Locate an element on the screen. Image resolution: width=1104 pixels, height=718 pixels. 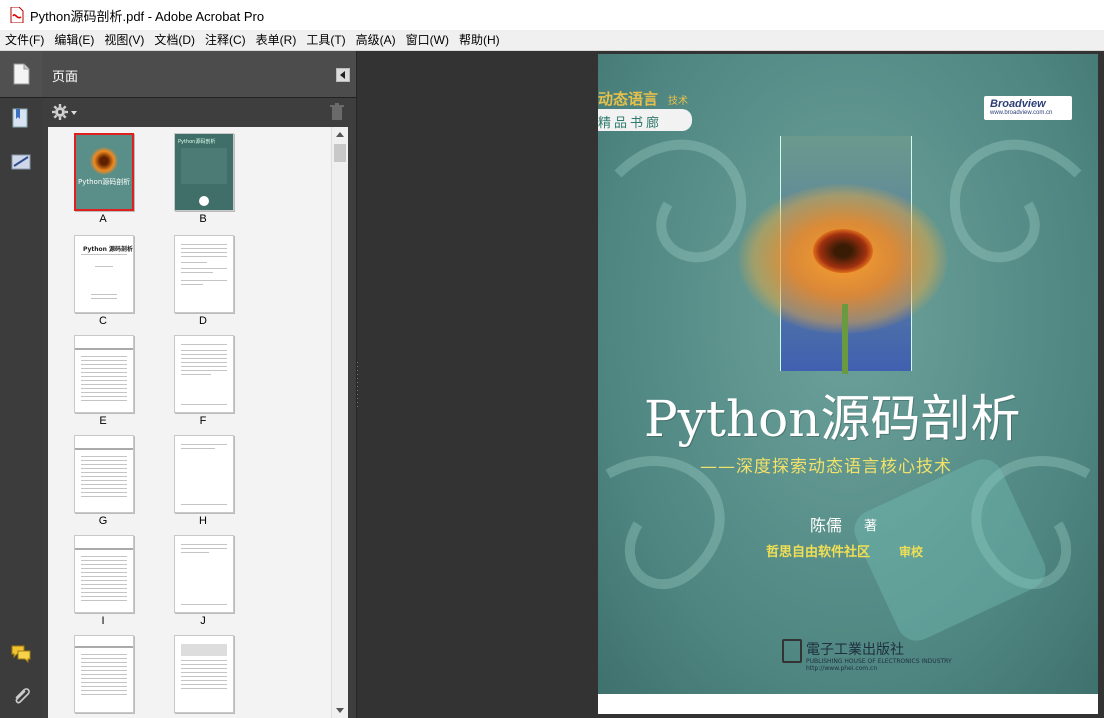
author-role: 著 is located at coordinates (871, 526).